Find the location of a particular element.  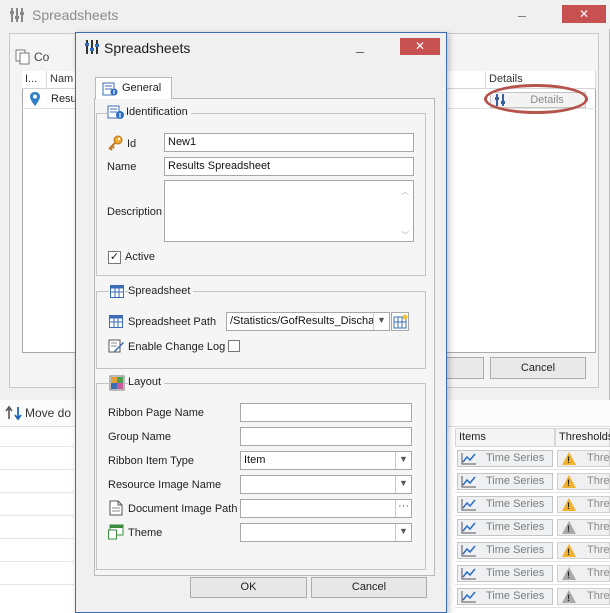

ribbon-item-type-select: Item ▼ is located at coordinates (326, 460).